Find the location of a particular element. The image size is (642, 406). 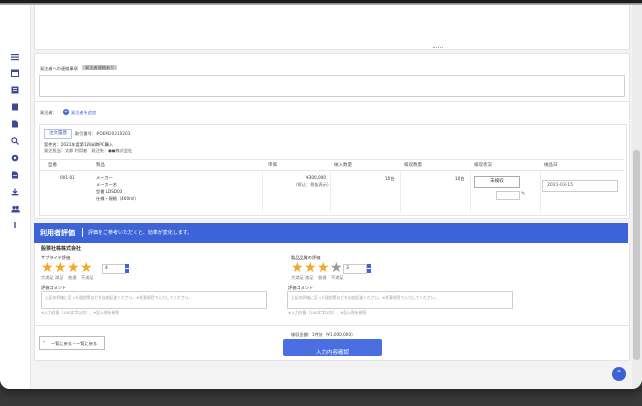

criterion-2-comment: 上記の評価に至った理由等などを自由記述ください。※任意項目で入力してください。 is located at coordinates (400, 300).